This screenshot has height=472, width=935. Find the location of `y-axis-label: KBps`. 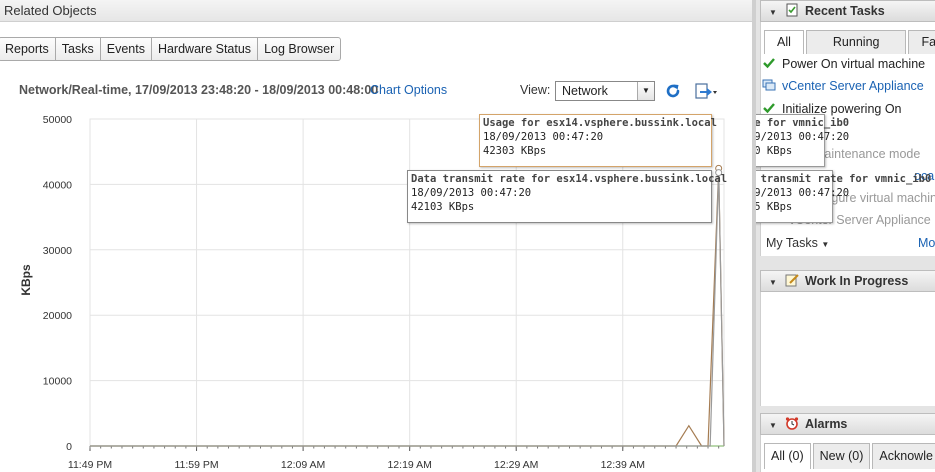

y-axis-label: KBps is located at coordinates (26, 280).